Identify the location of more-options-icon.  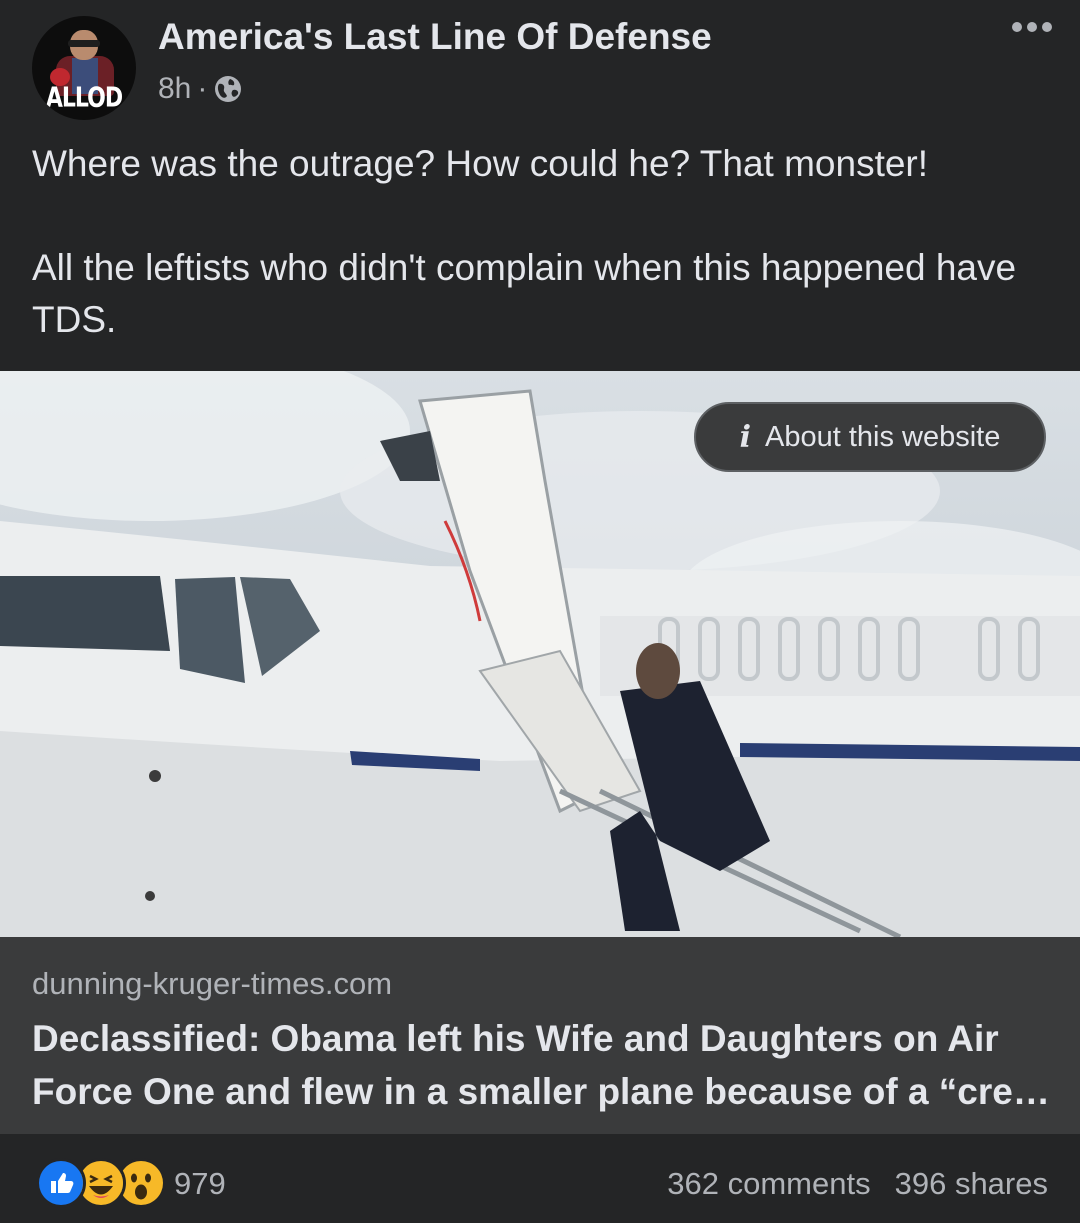
(1032, 27).